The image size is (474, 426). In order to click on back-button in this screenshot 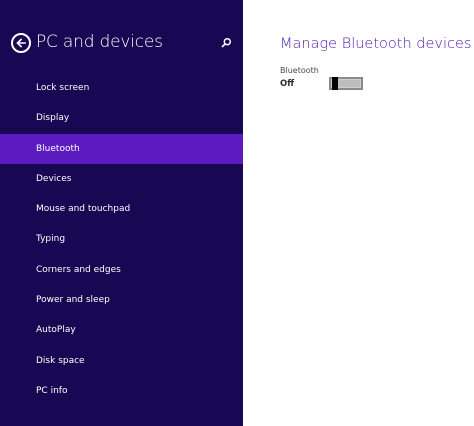, I will do `click(21, 43)`.